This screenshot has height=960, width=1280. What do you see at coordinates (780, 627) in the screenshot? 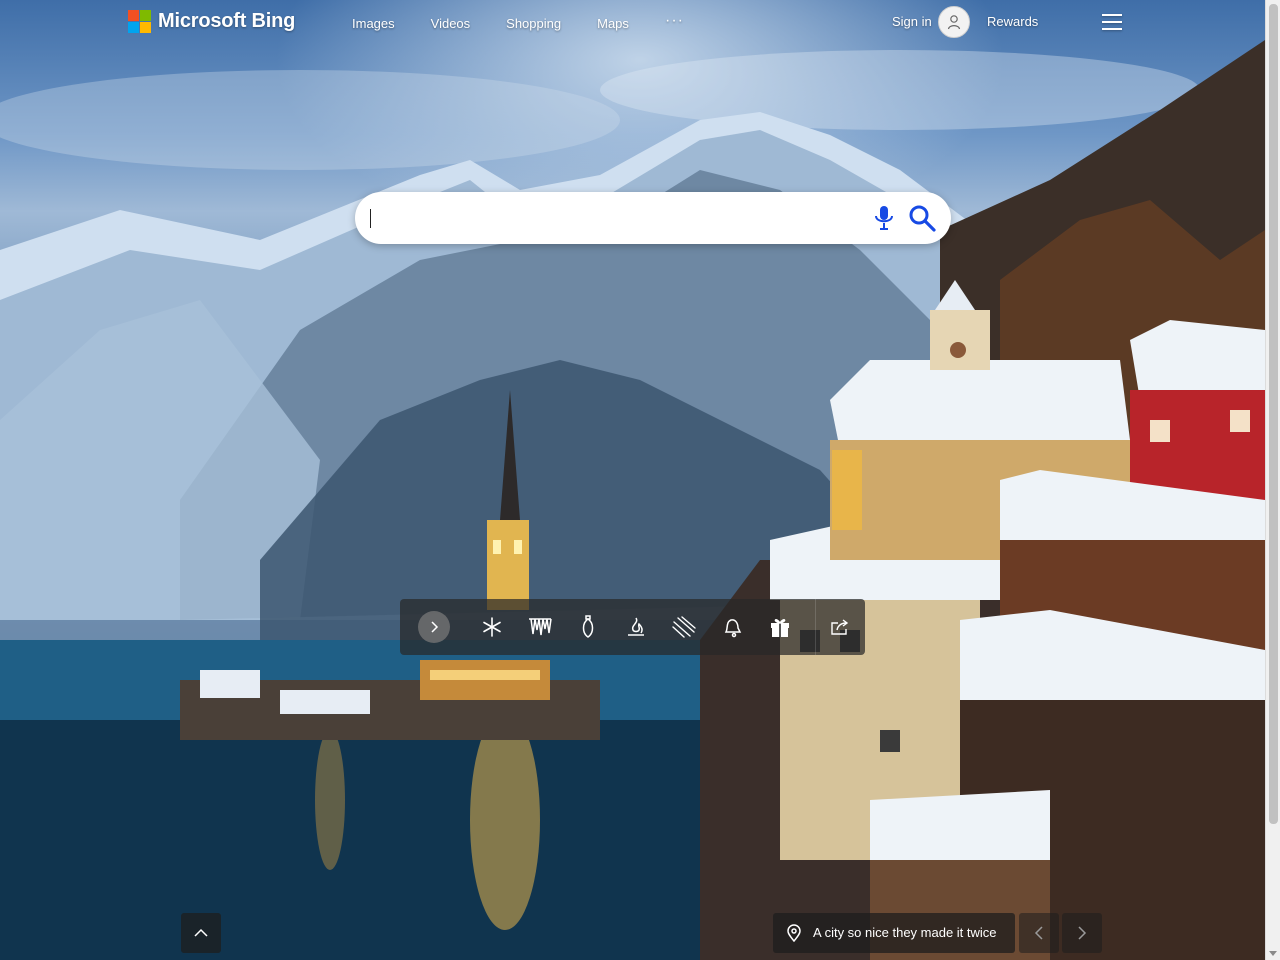
I see `gift-icon` at bounding box center [780, 627].